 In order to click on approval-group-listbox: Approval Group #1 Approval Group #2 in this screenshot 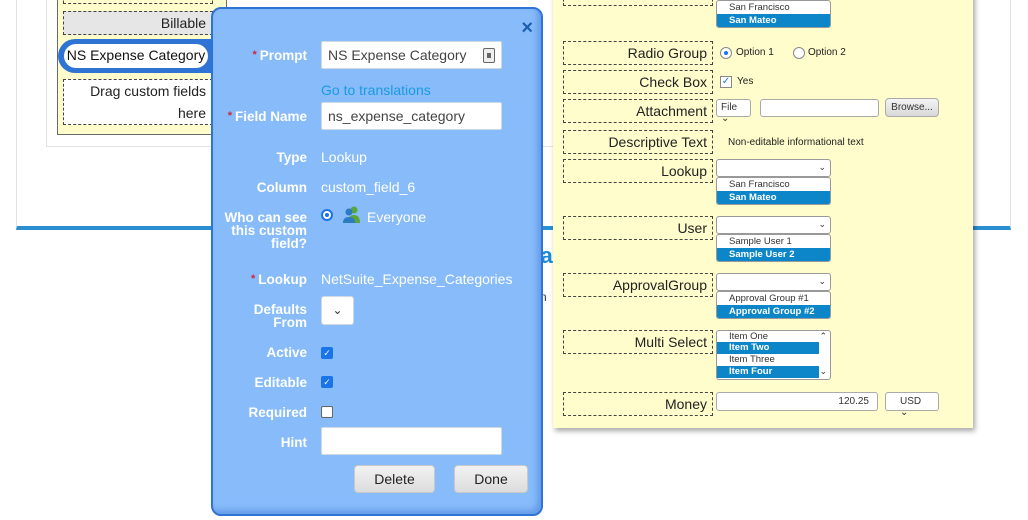, I will do `click(773, 305)`.